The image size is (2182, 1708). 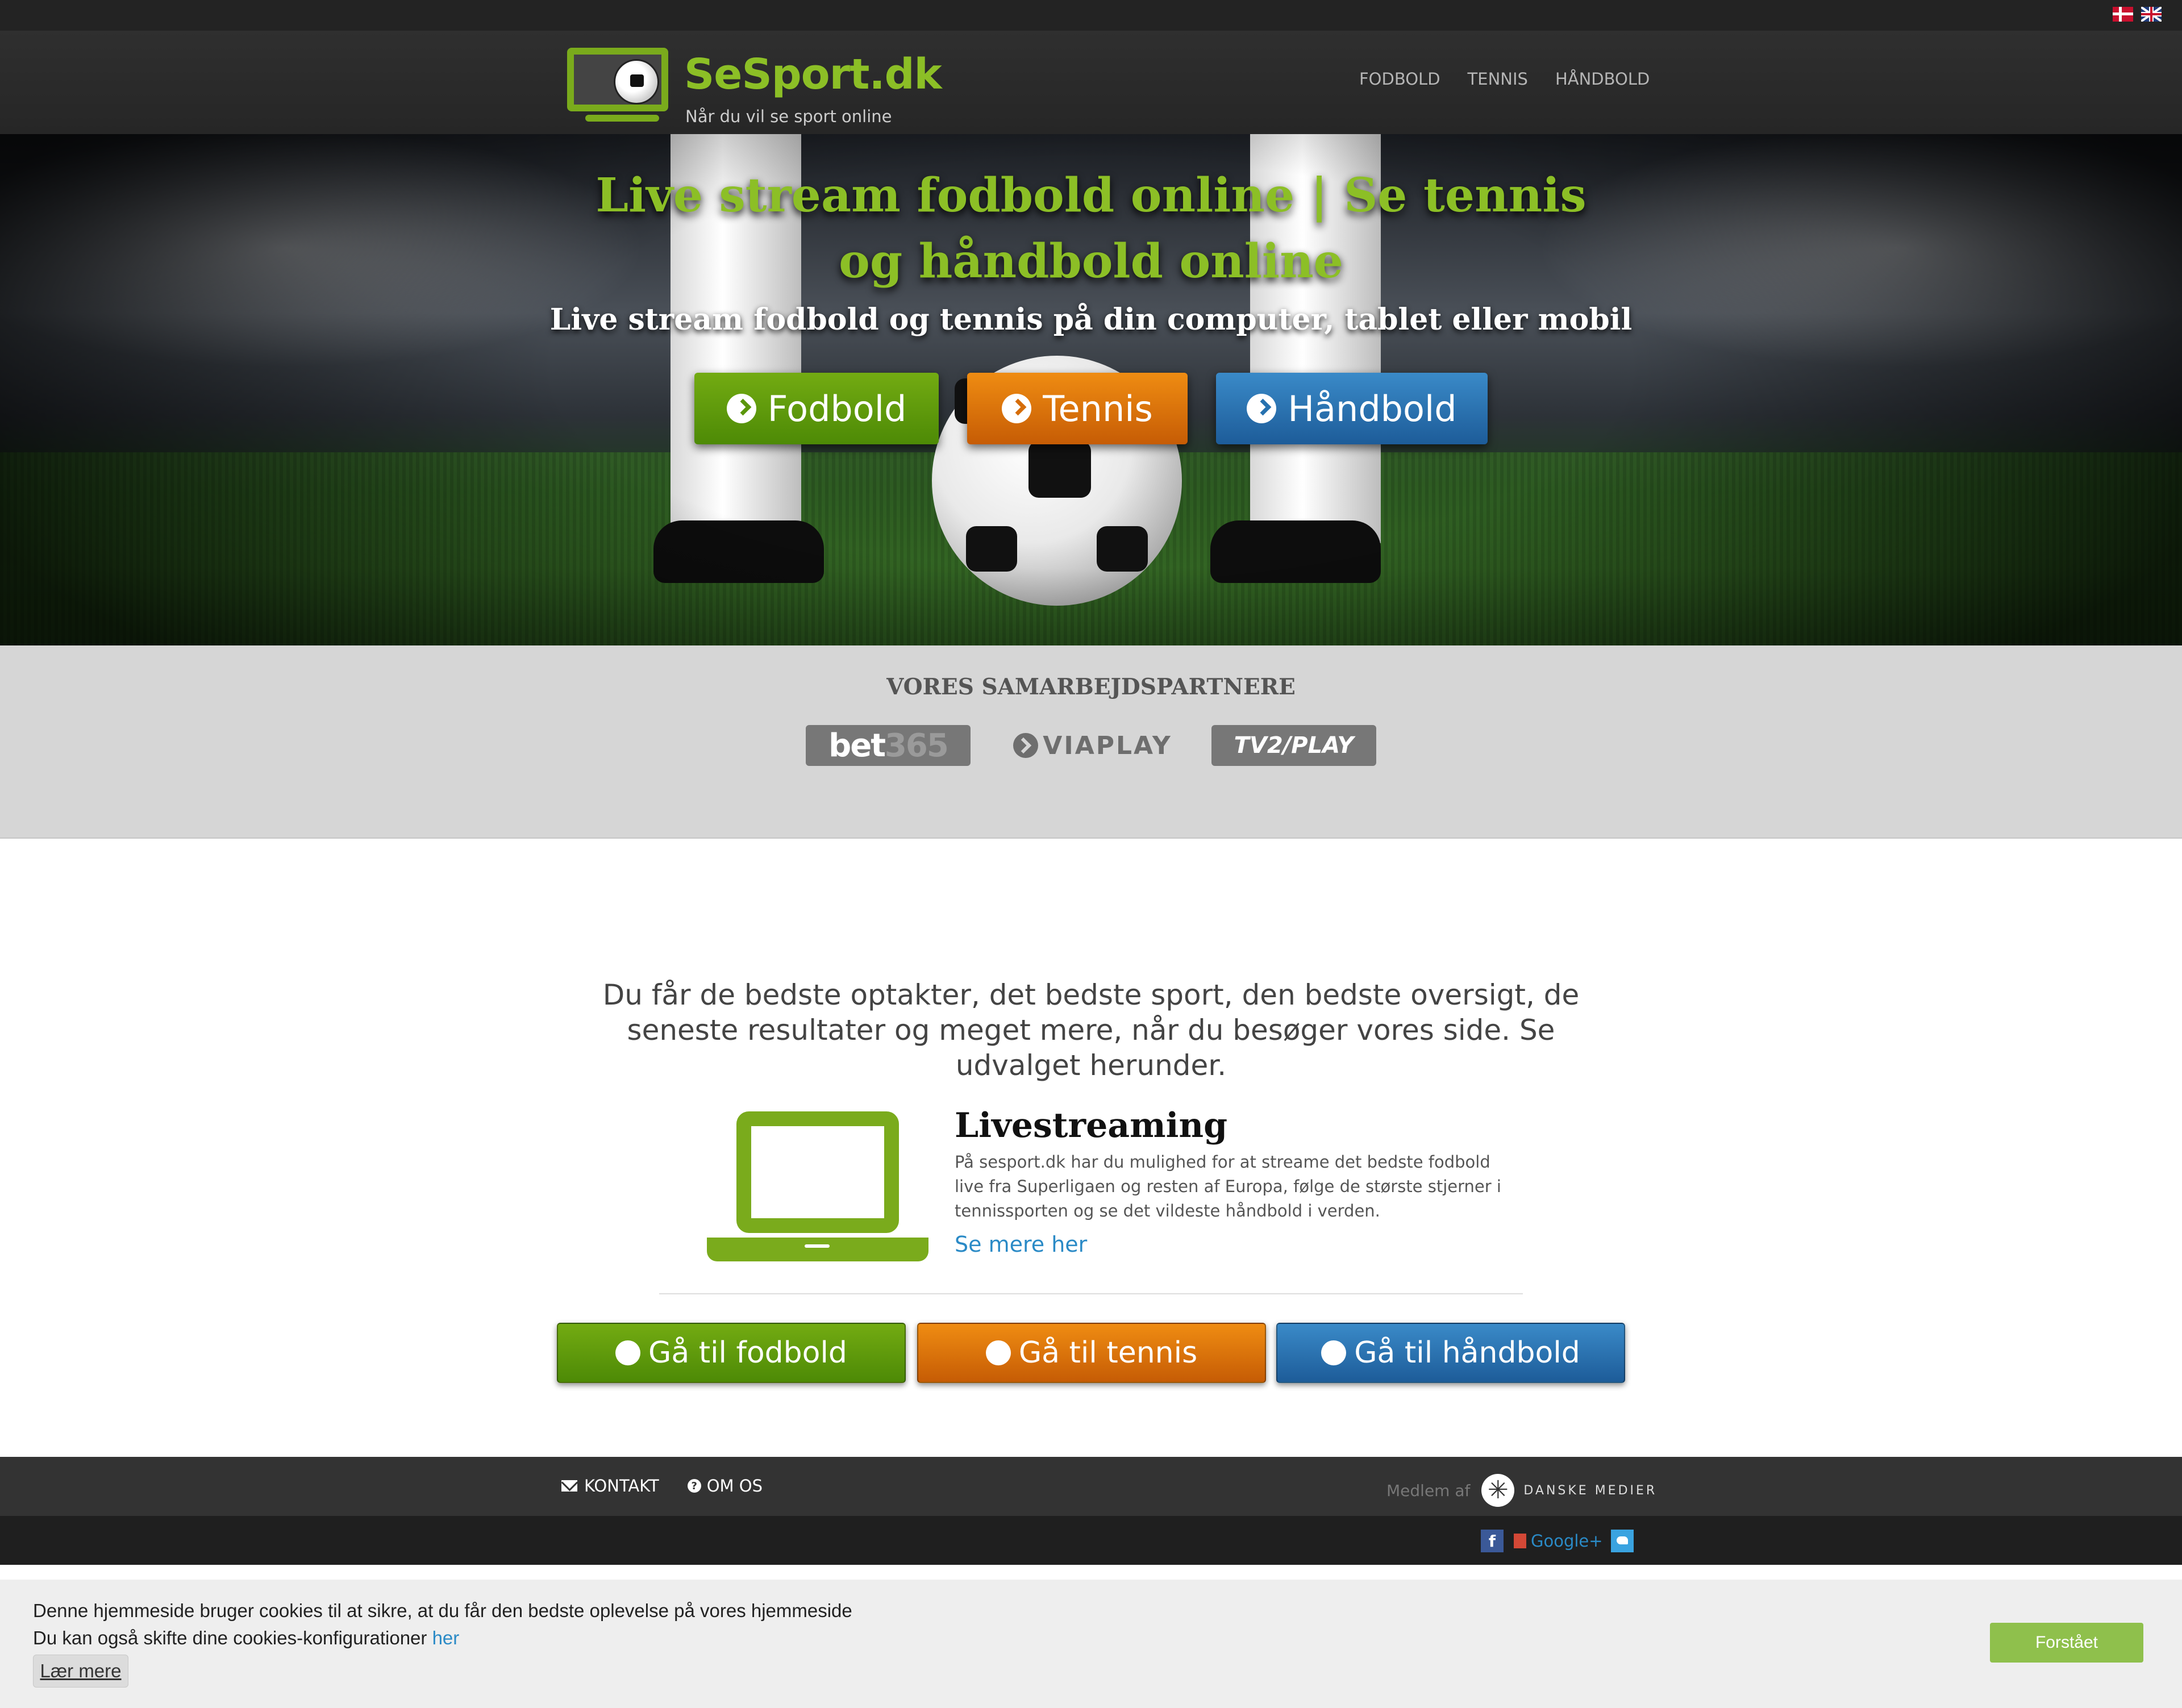 I want to click on goto-fodbold-button: Gå til fodbold, so click(x=731, y=1353).